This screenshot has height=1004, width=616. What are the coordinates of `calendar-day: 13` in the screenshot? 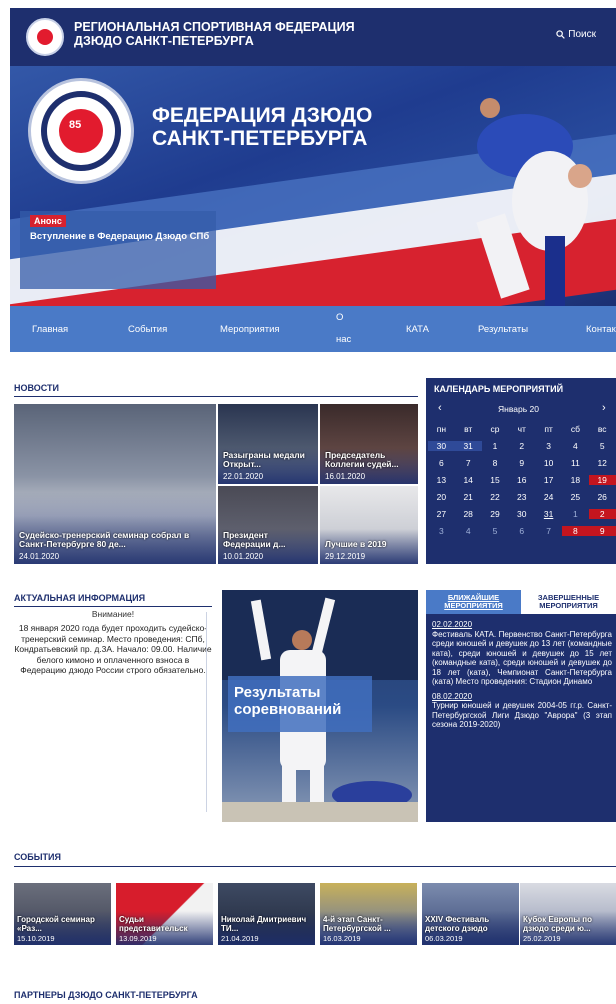 It's located at (441, 480).